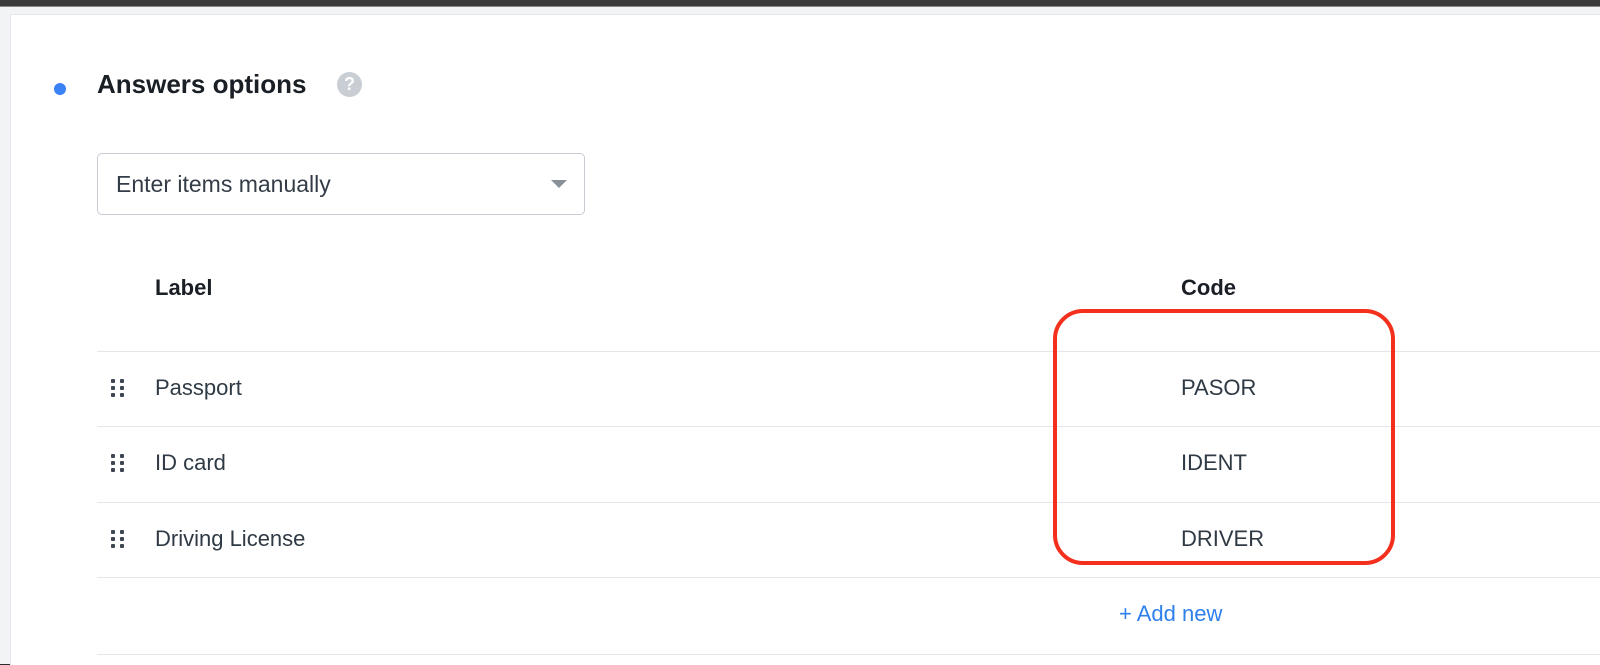  I want to click on row-code: DRIVER, so click(1222, 539).